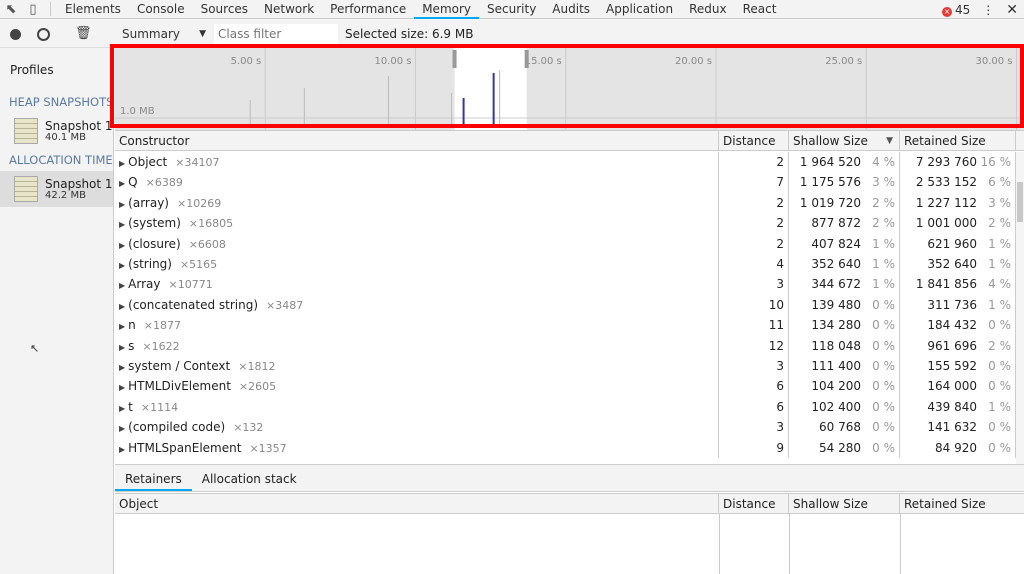 The width and height of the screenshot is (1024, 574). What do you see at coordinates (958, 305) in the screenshot?
I see `retained-size-cell: 311 736 1 %` at bounding box center [958, 305].